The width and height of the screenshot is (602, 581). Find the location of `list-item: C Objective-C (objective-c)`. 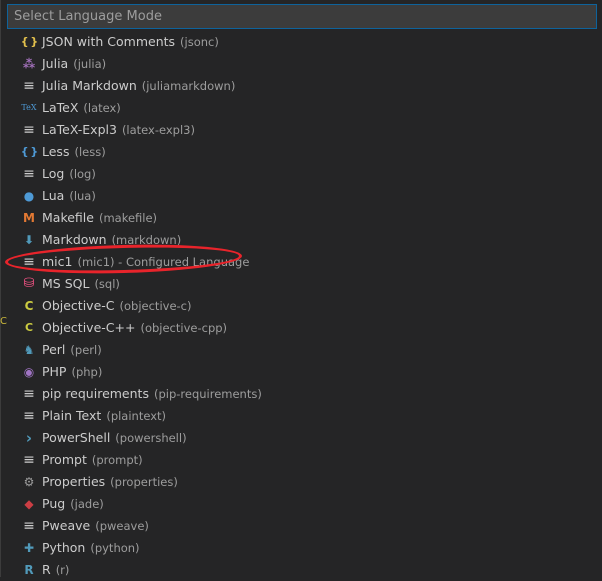

list-item: C Objective-C (objective-c) is located at coordinates (301, 306).